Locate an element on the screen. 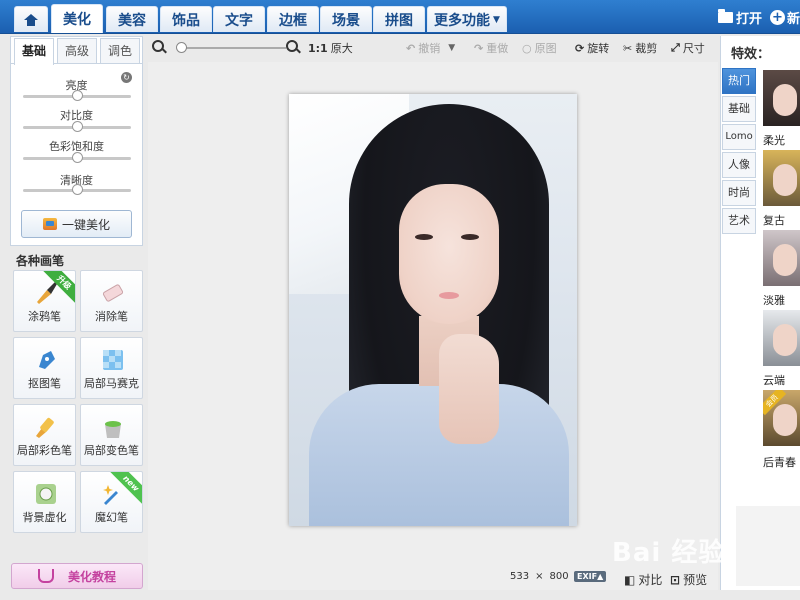 The height and width of the screenshot is (600, 800). brushes-title: 各种画笔 is located at coordinates (40, 261).